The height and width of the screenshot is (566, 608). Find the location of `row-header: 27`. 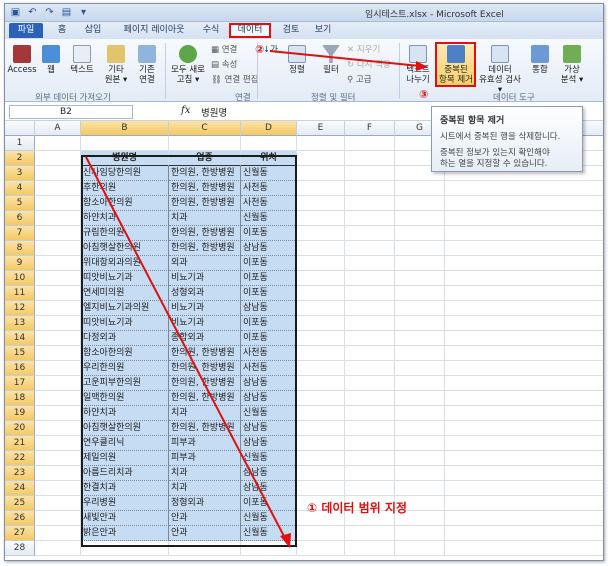

row-header: 27 is located at coordinates (20, 533).